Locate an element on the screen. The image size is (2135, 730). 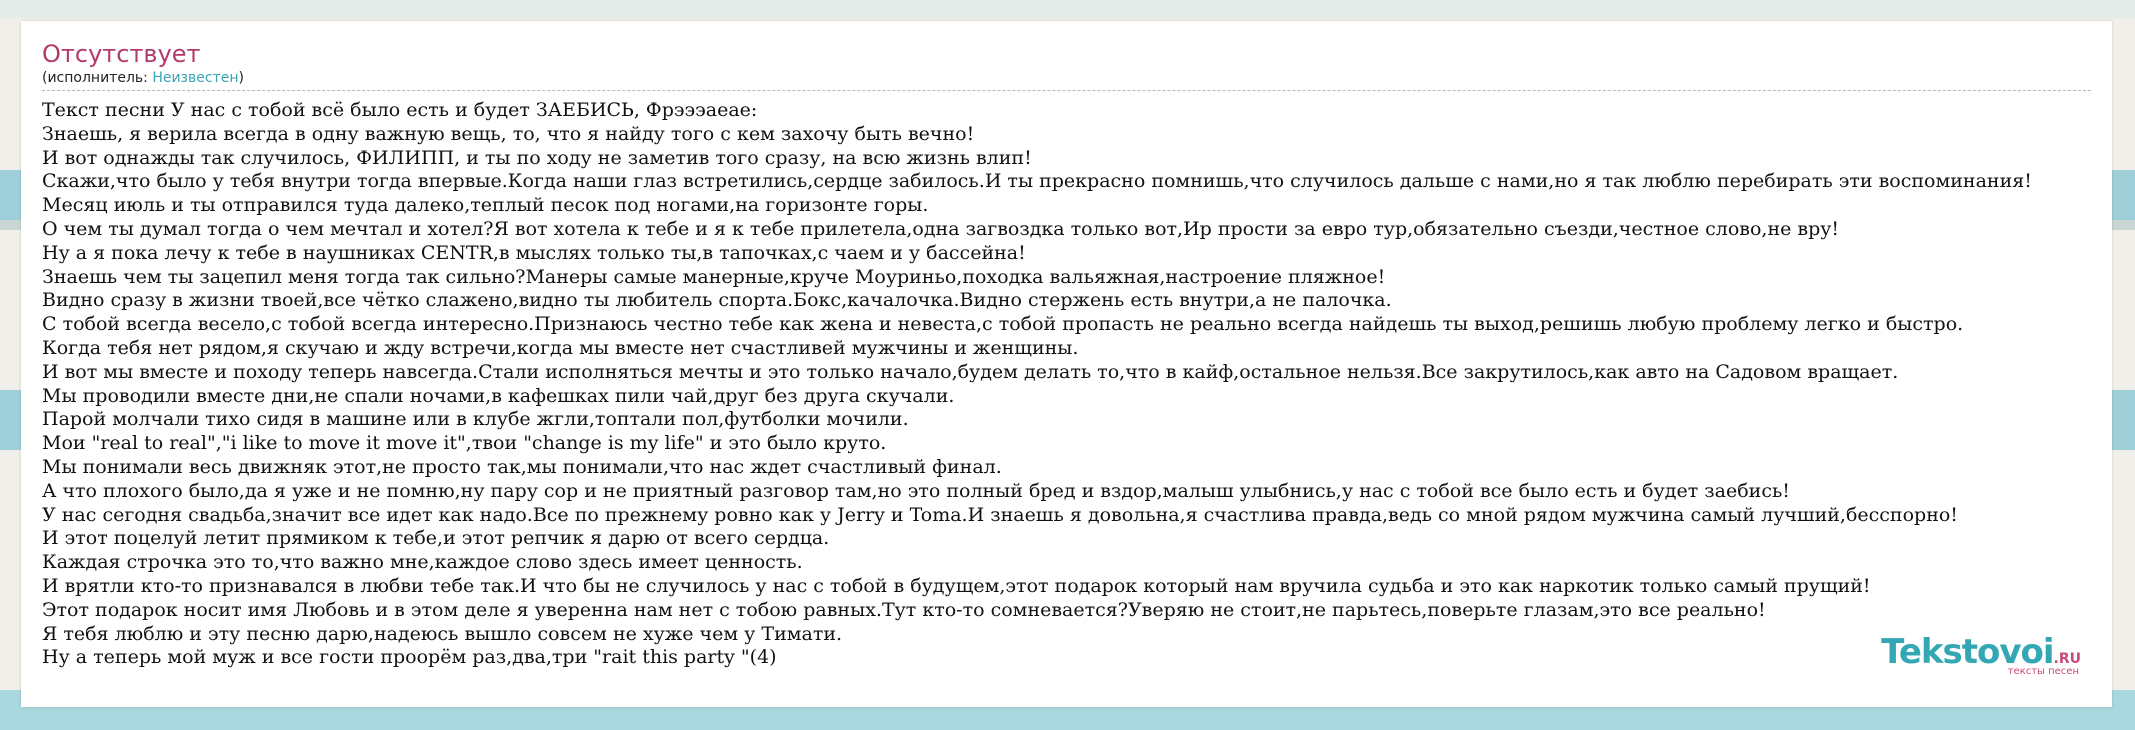
site-logo: Tekstovoi.RU тексты песен is located at coordinates (1981, 656).